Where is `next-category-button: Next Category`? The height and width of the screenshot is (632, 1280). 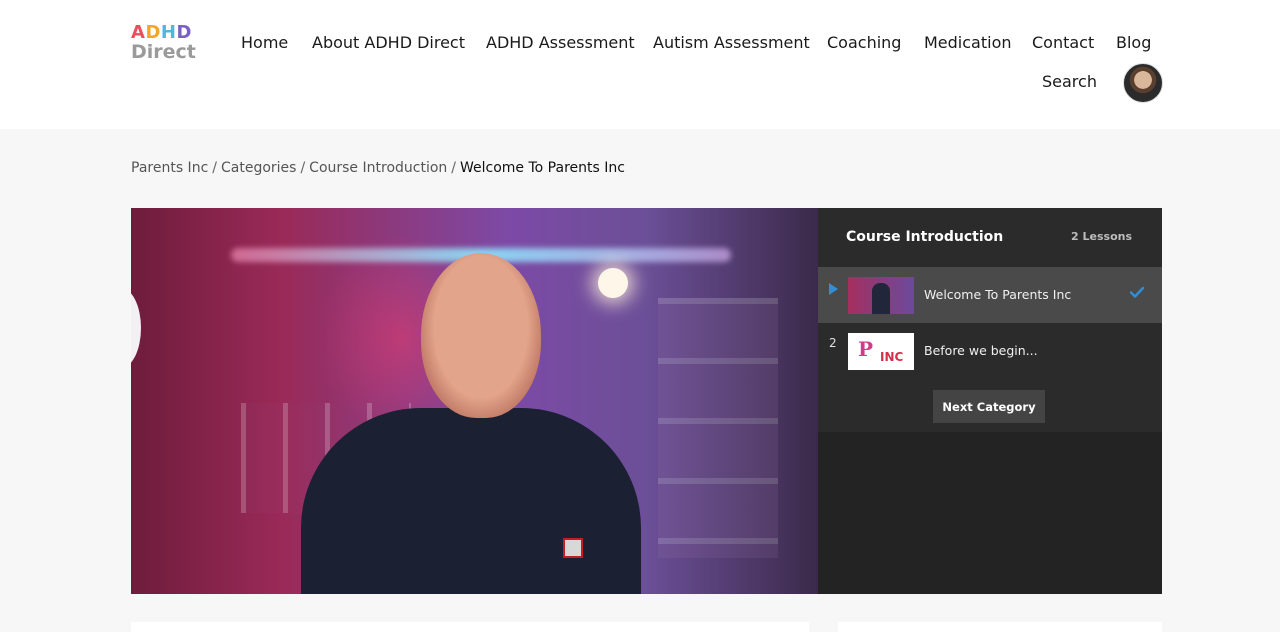 next-category-button: Next Category is located at coordinates (989, 406).